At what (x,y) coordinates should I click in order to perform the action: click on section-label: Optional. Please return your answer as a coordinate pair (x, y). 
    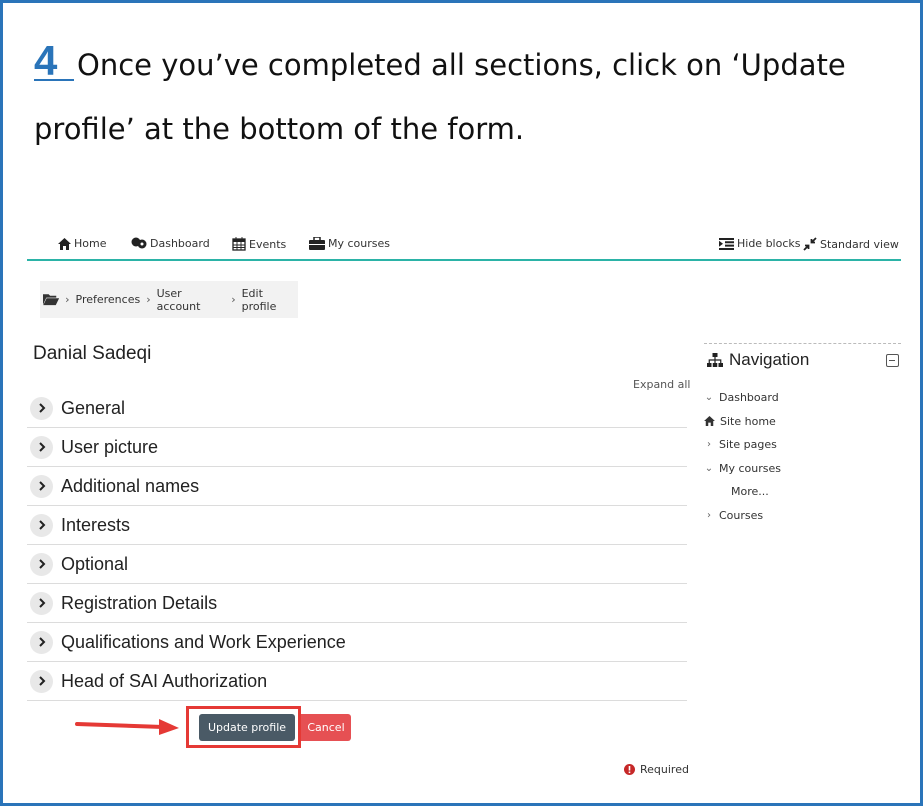
    Looking at the image, I should click on (95, 563).